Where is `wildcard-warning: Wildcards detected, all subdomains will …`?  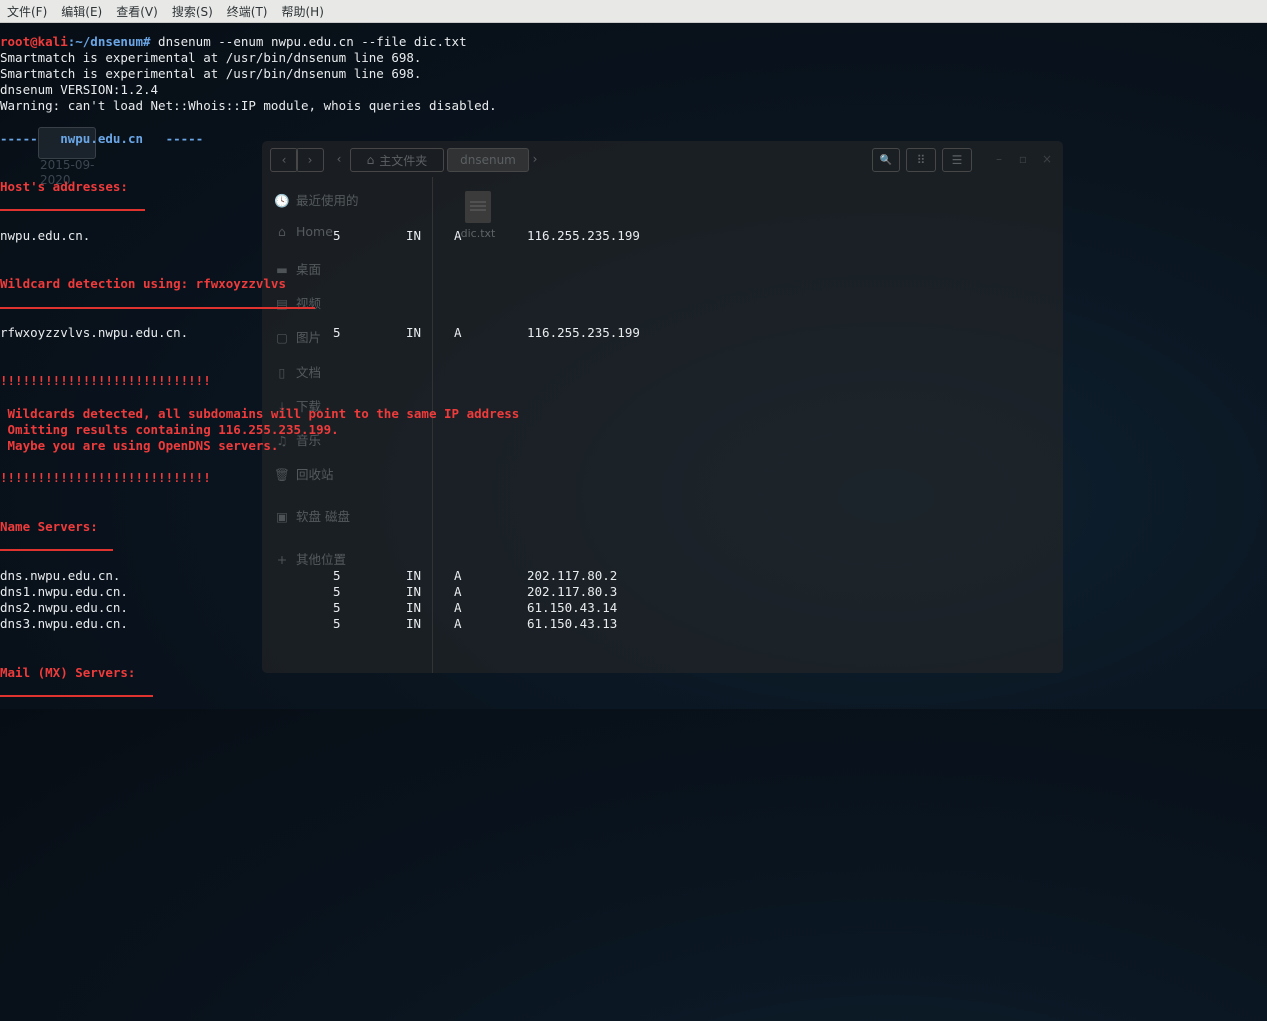
wildcard-warning: Wildcards detected, all subdomains will … is located at coordinates (260, 413).